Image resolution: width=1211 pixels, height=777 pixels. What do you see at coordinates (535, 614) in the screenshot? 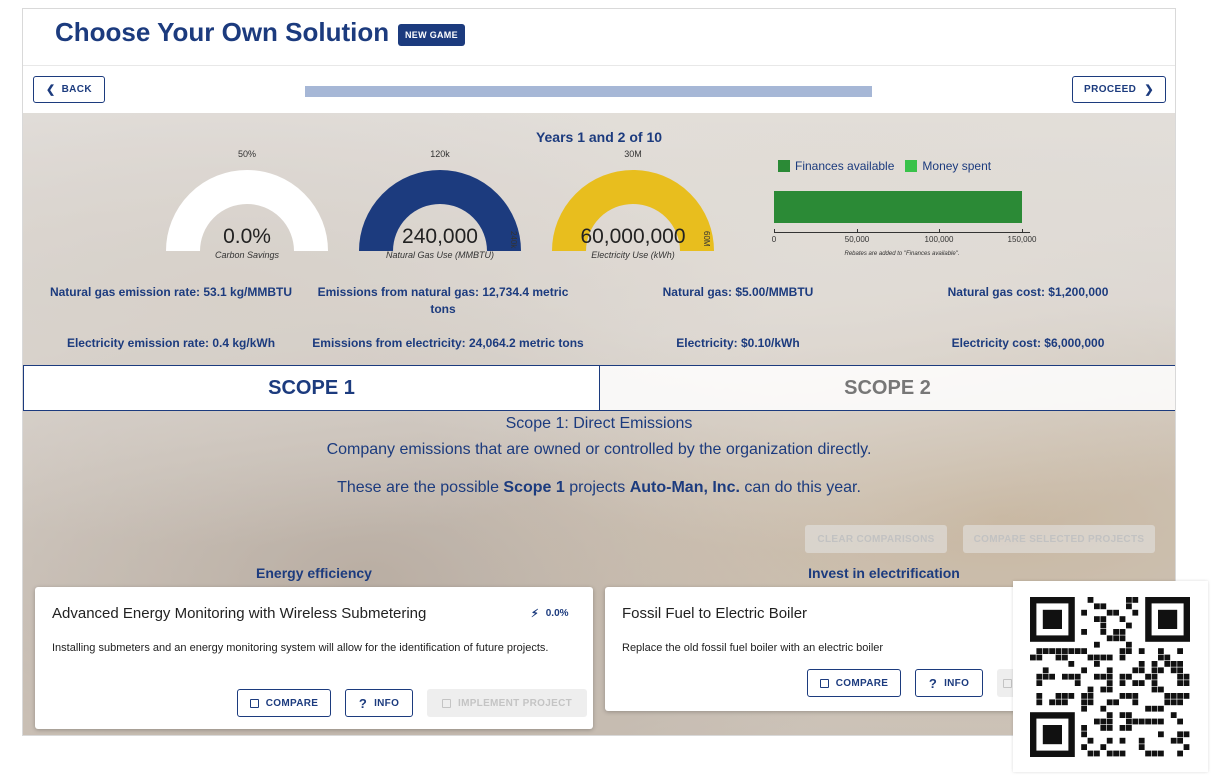
I see `lightning-icon: ⚡︎` at bounding box center [535, 614].